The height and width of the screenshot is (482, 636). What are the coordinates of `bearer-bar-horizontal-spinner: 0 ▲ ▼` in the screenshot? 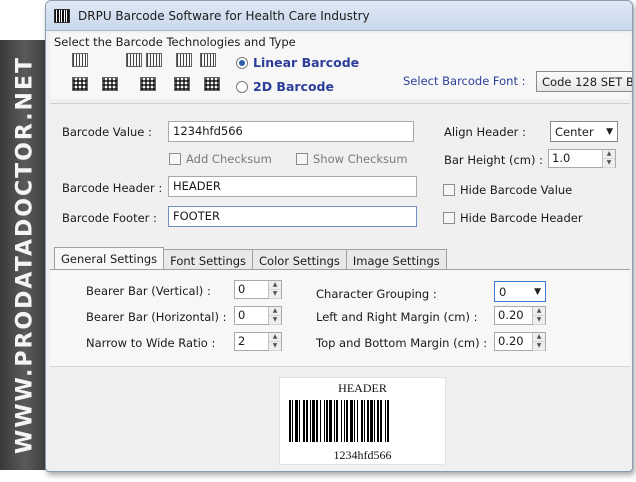 It's located at (258, 315).